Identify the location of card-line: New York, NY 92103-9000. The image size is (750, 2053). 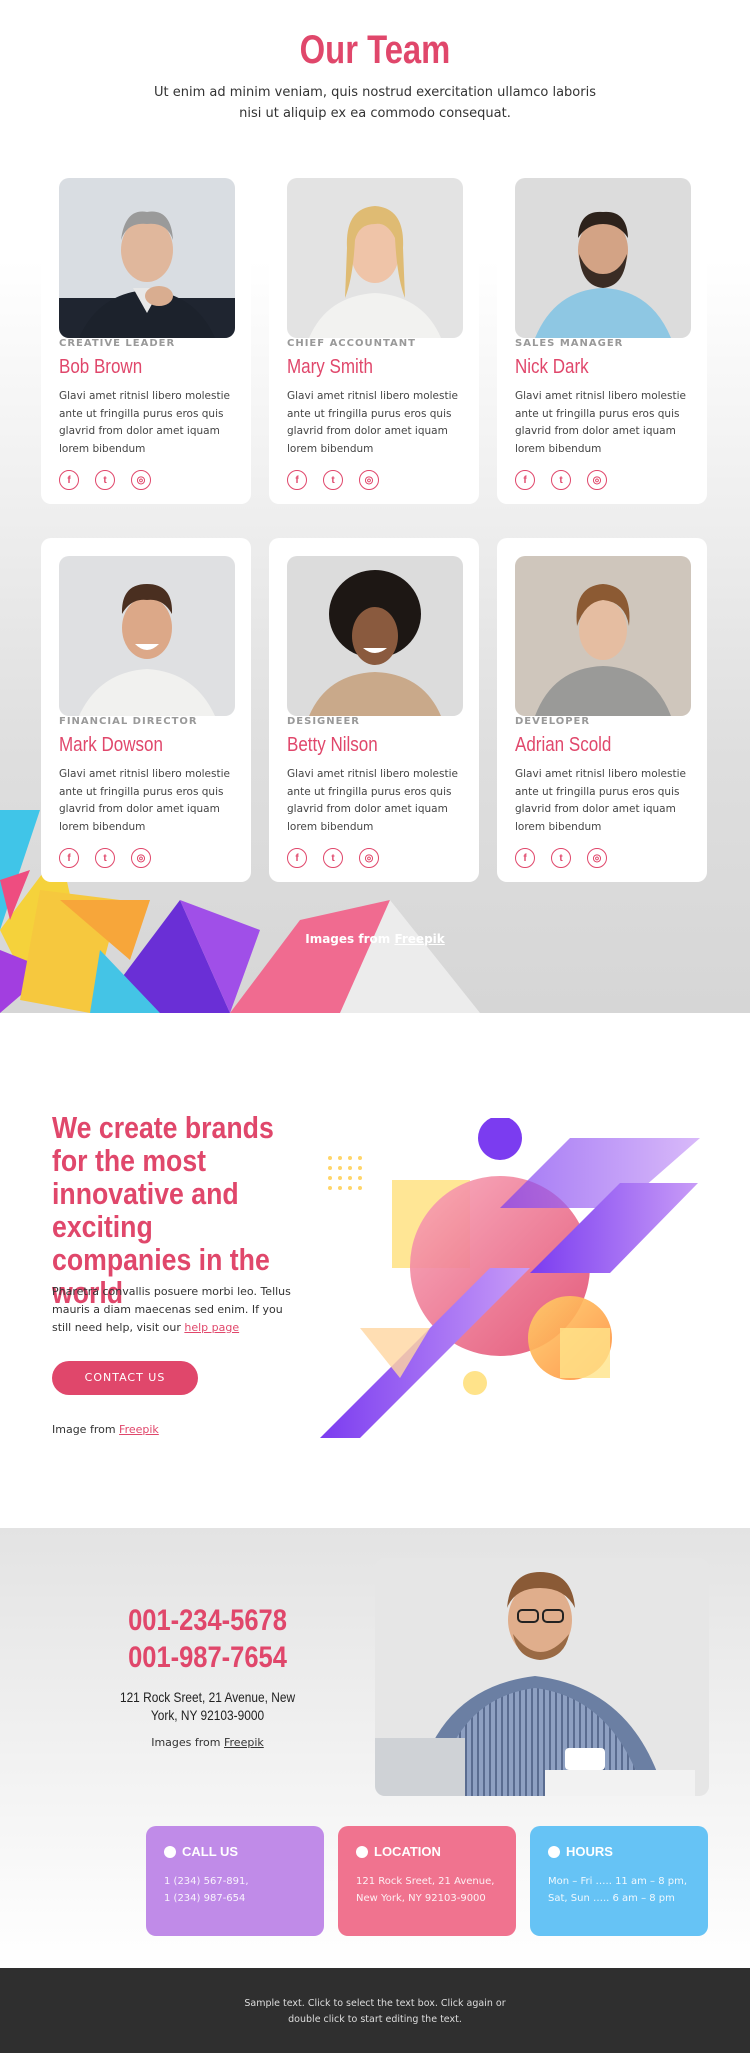
(421, 1898).